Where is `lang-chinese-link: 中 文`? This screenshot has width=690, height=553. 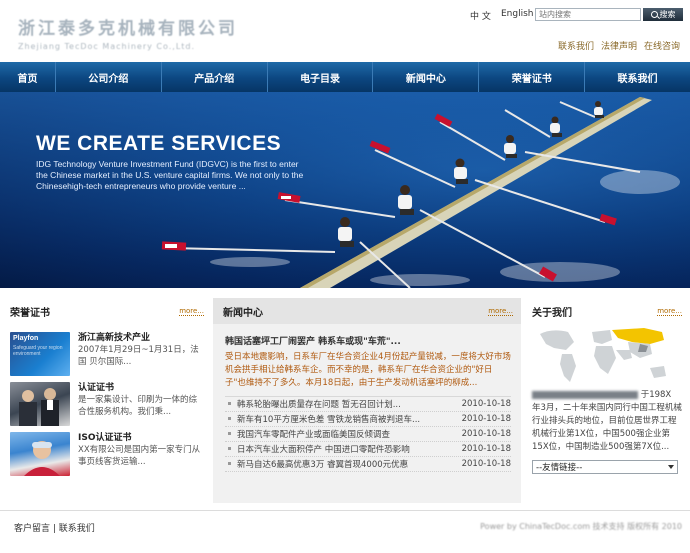 lang-chinese-link: 中 文 is located at coordinates (480, 15).